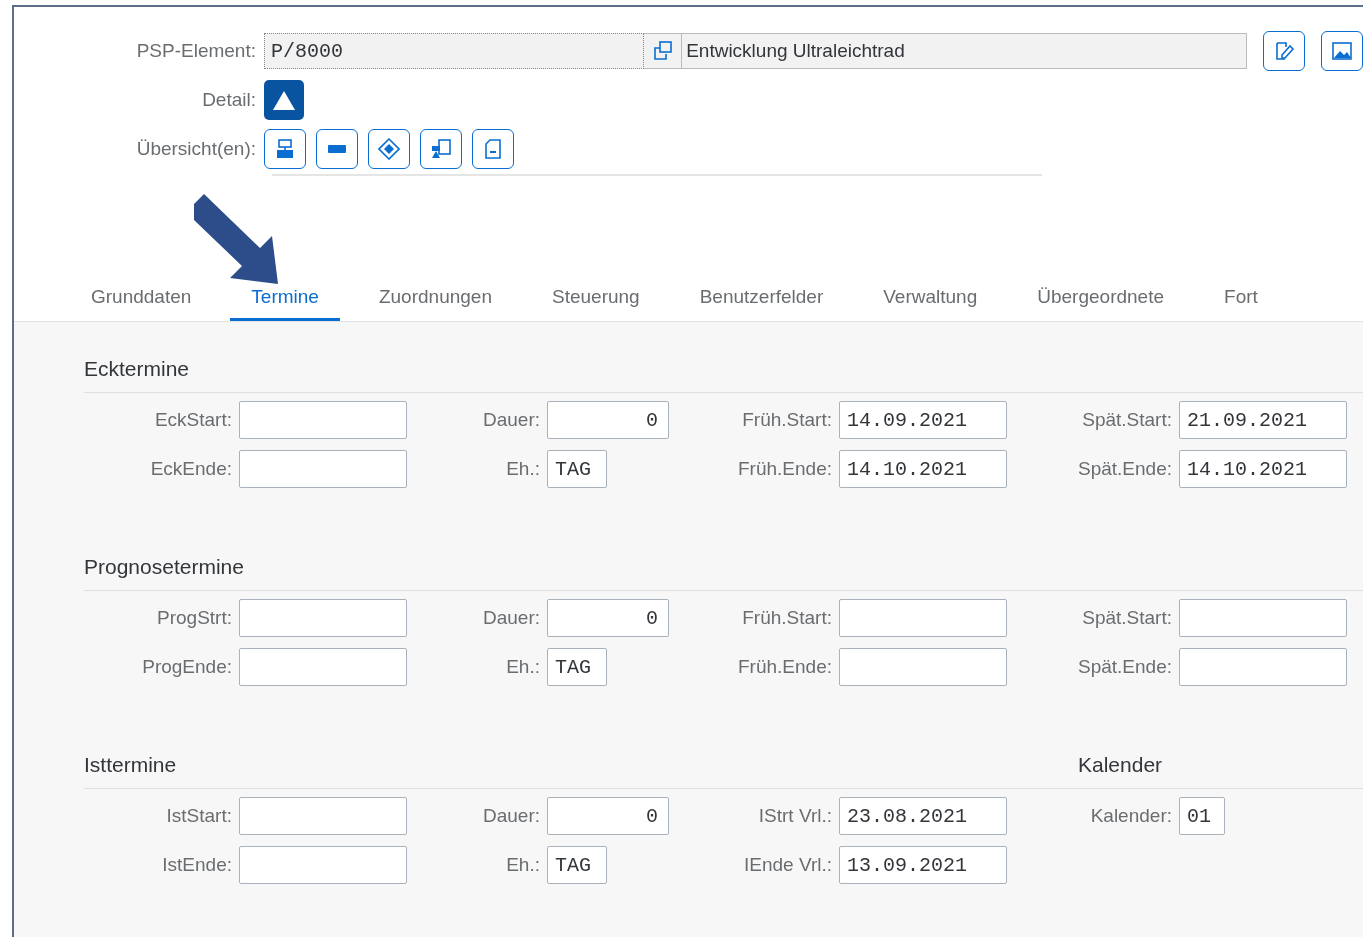 The image size is (1363, 937). I want to click on section-title: Kalender, so click(1121, 765).